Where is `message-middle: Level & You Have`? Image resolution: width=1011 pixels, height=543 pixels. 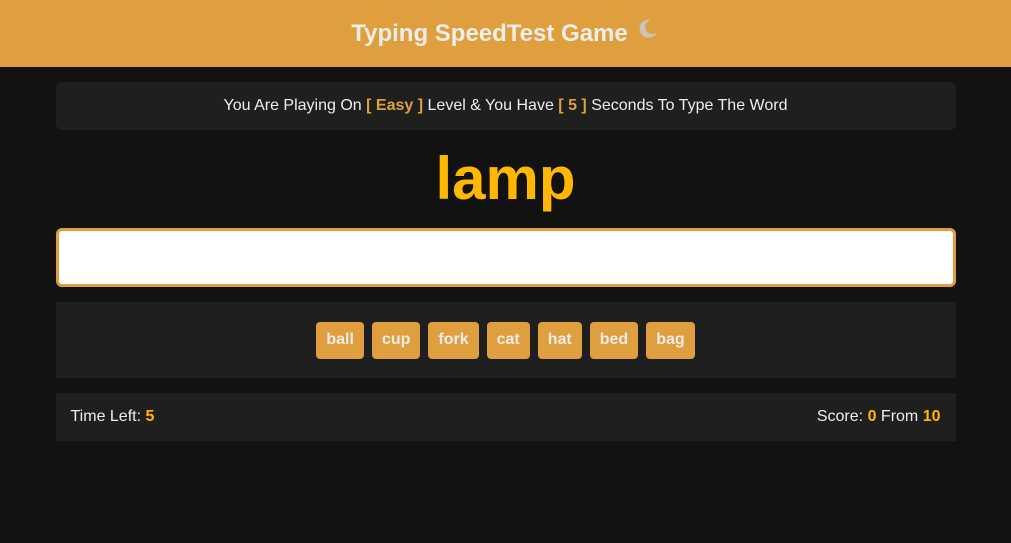 message-middle: Level & You Have is located at coordinates (490, 105).